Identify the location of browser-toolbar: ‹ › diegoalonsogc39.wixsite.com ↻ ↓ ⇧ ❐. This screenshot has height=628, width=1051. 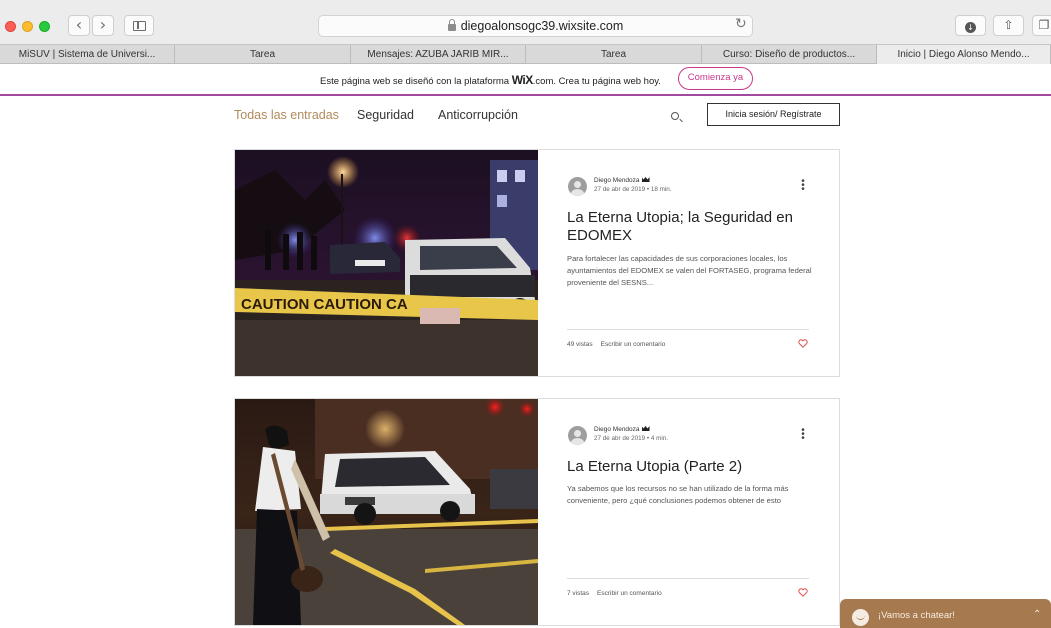
(525, 22).